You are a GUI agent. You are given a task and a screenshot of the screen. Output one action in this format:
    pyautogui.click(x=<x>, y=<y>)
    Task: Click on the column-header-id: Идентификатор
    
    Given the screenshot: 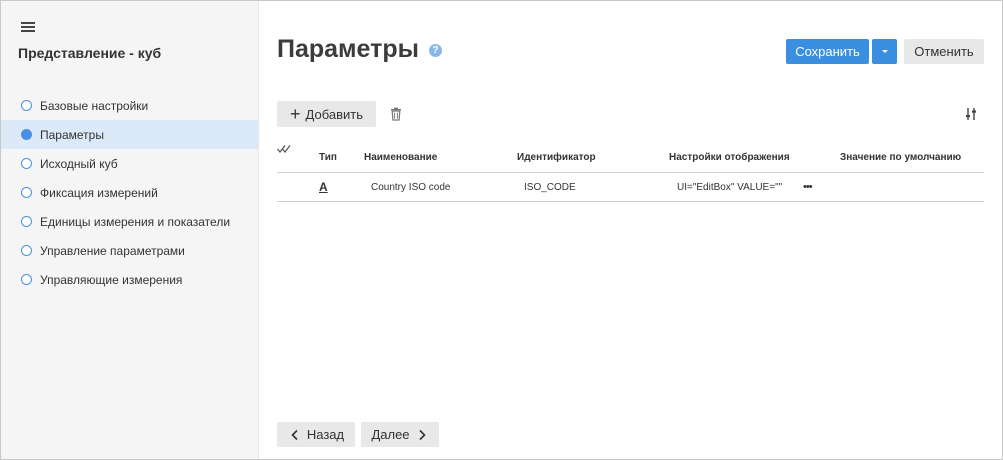 What is the action you would take?
    pyautogui.click(x=556, y=157)
    